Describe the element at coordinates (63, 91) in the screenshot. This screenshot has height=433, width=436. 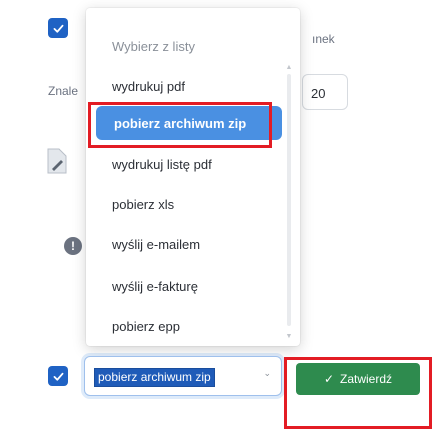
I see `search-label-fragment: Znale` at that location.